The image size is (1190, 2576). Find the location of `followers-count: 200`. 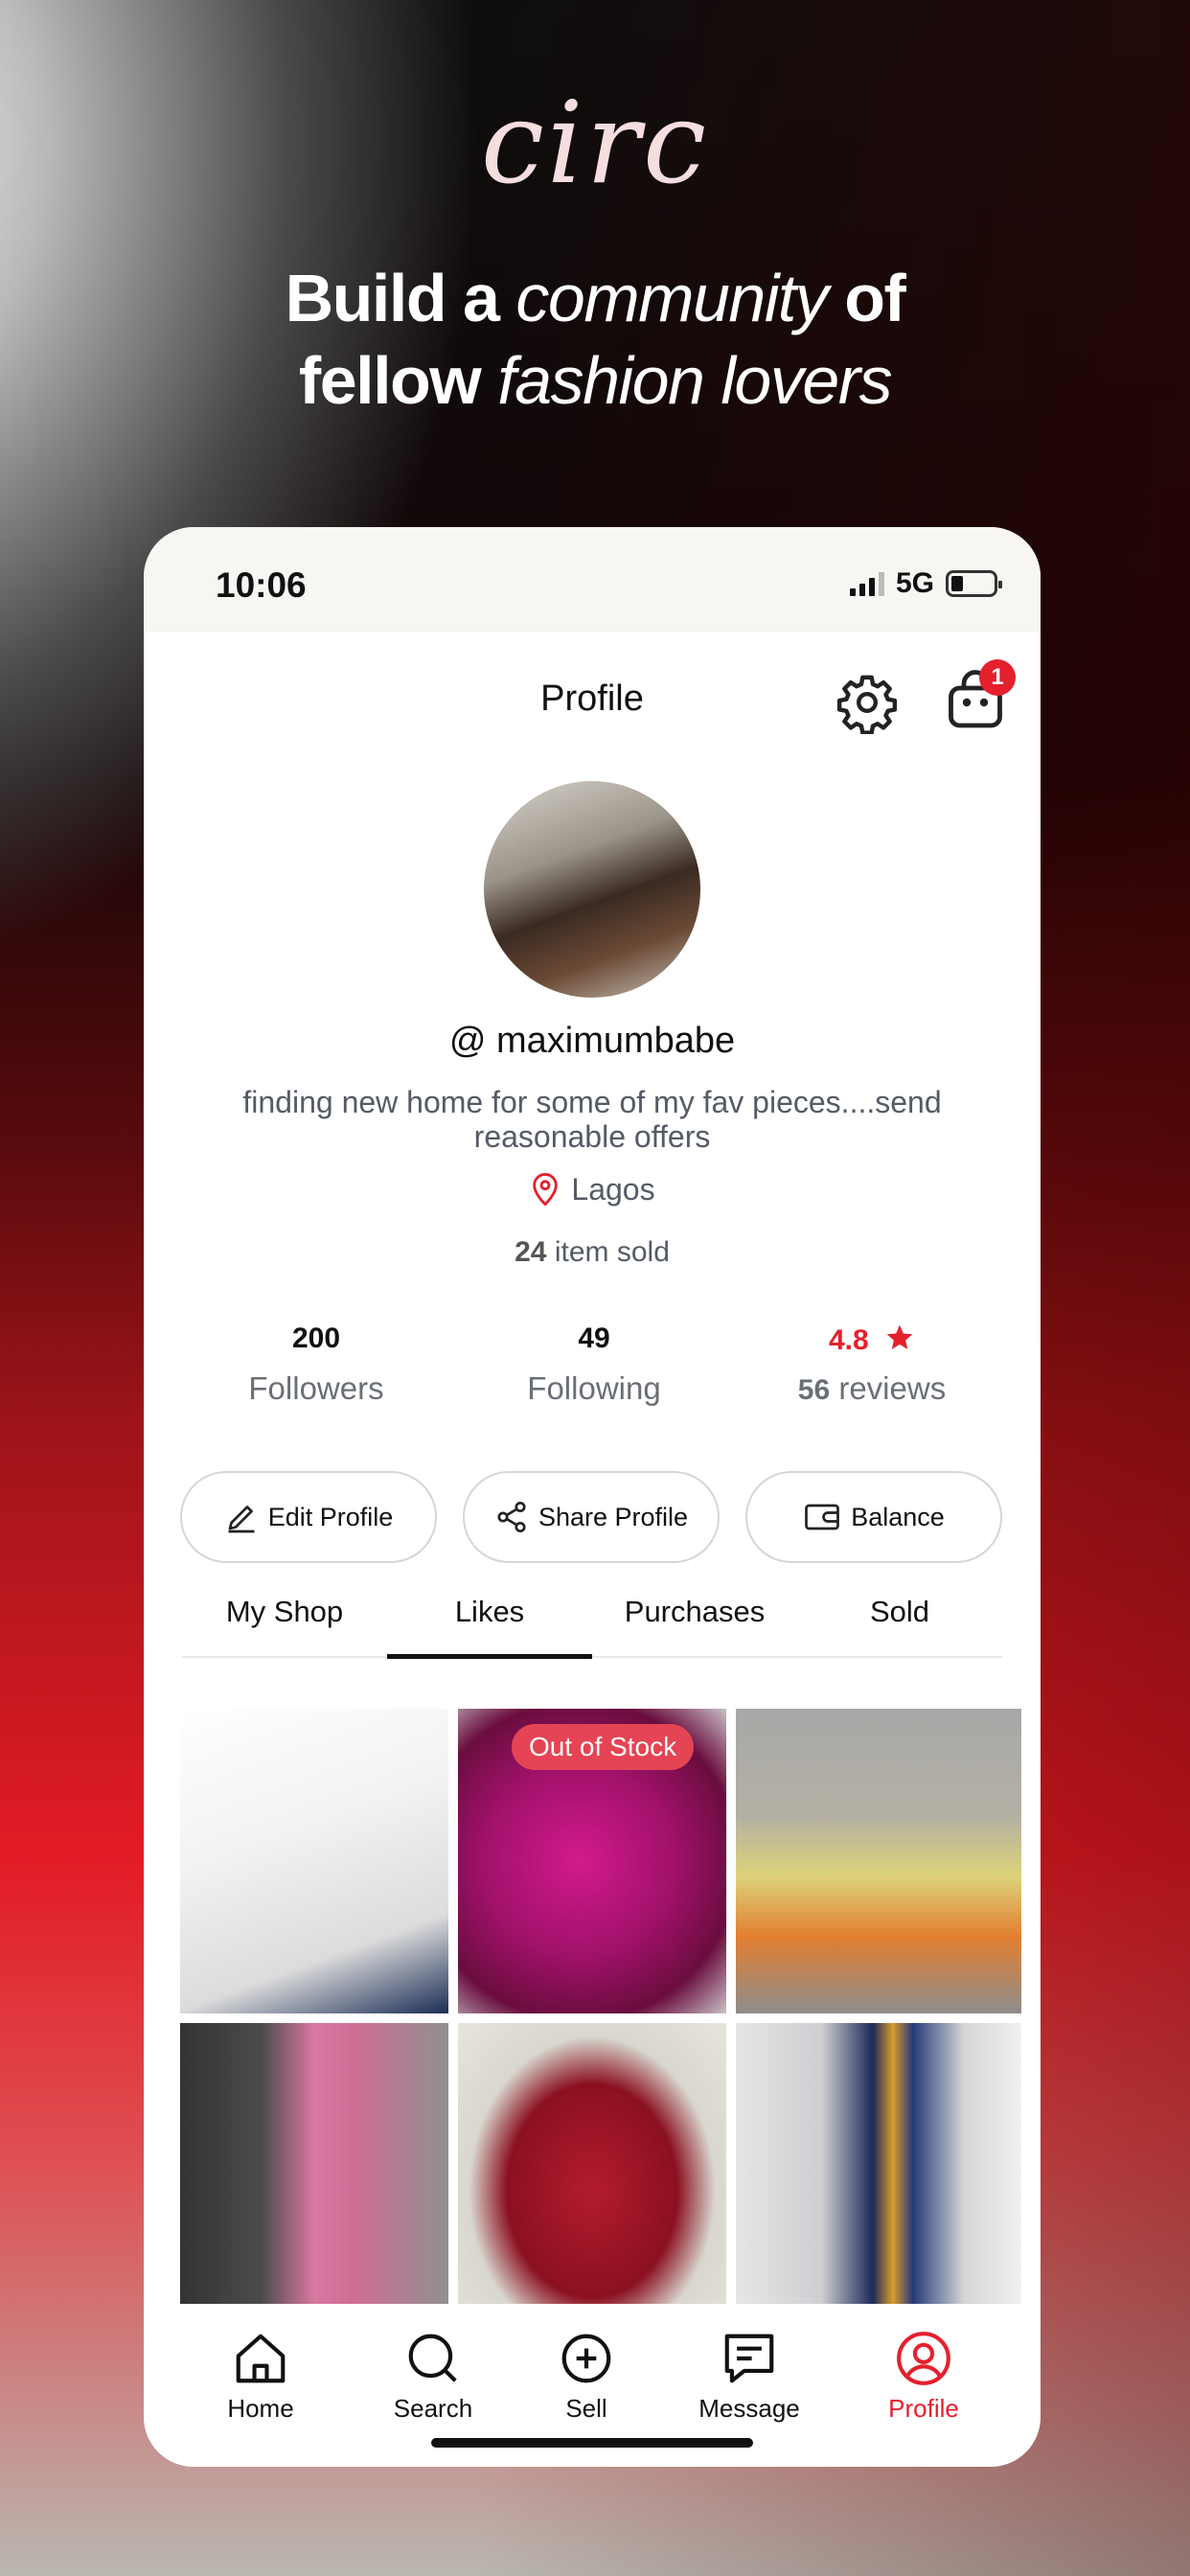

followers-count: 200 is located at coordinates (316, 1338).